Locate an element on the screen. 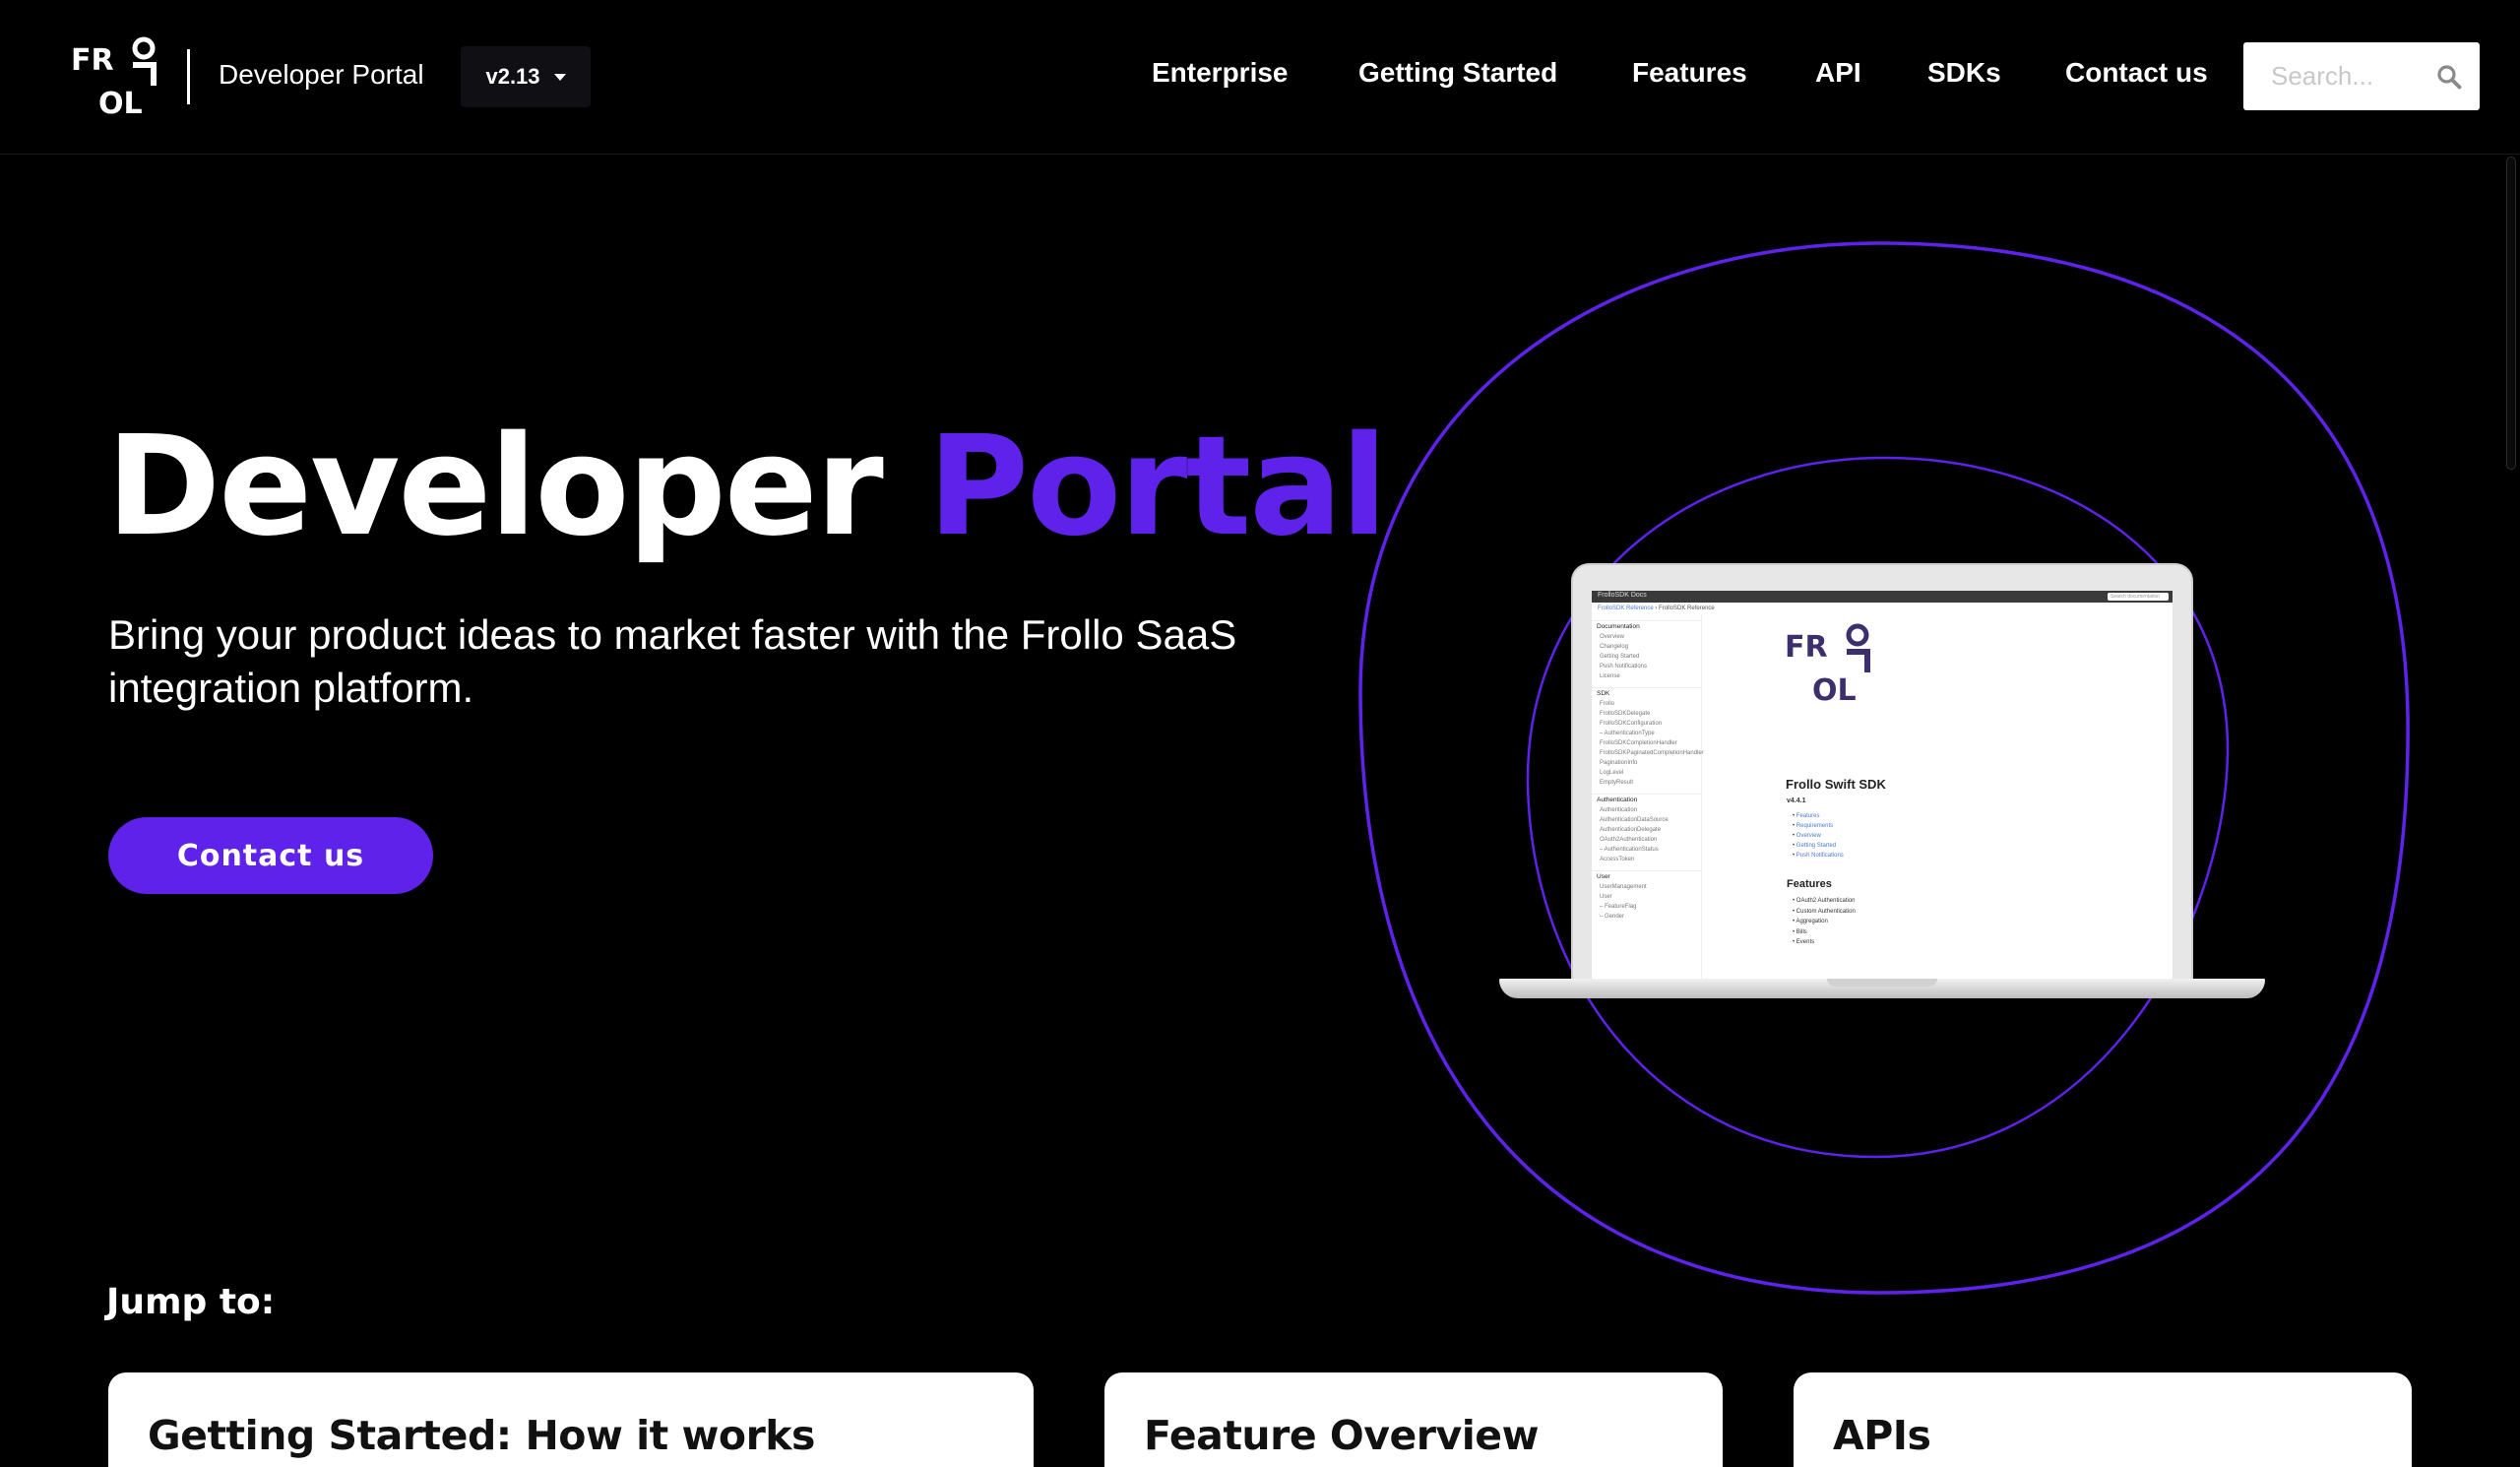 This screenshot has width=2520, height=1467. screen-feature-item: Aggregation is located at coordinates (1824, 922).